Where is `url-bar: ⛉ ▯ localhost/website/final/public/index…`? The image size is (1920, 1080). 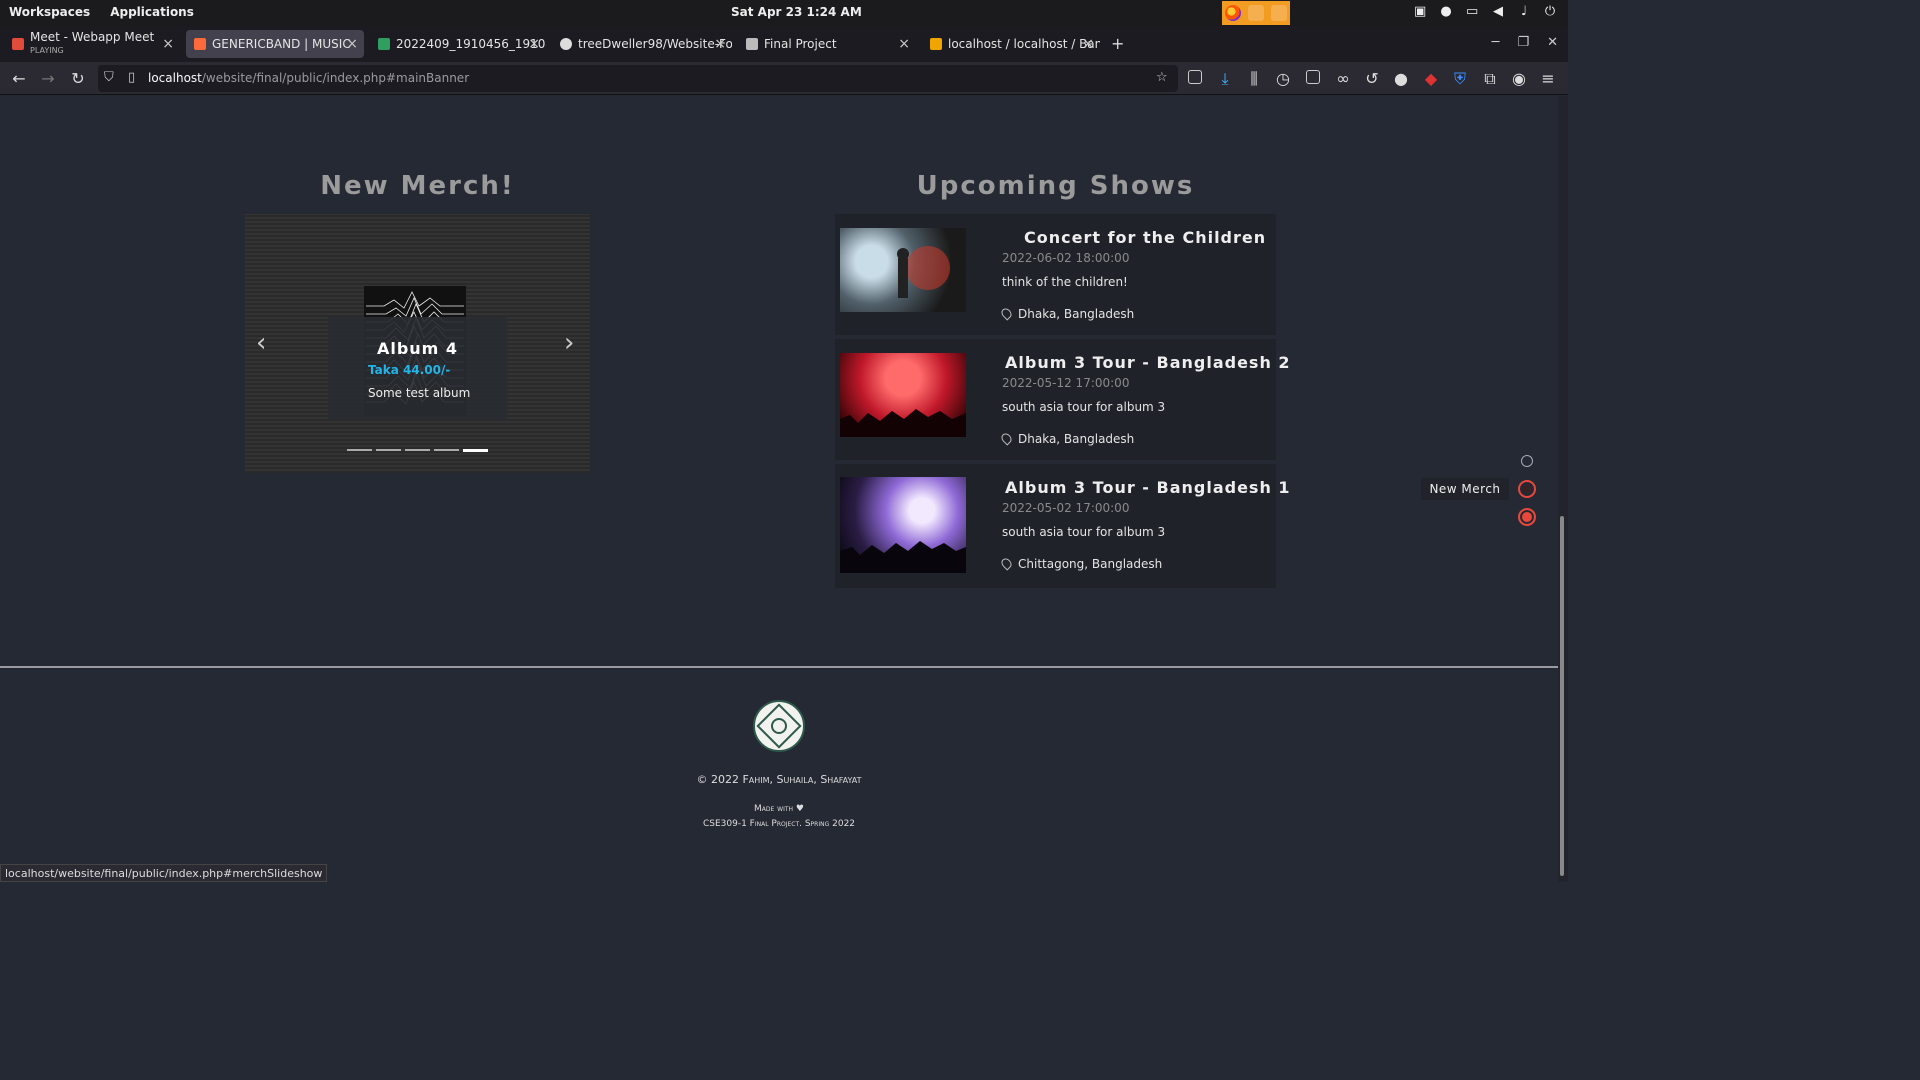
url-bar: ⛉ ▯ localhost/website/final/public/index… is located at coordinates (638, 78).